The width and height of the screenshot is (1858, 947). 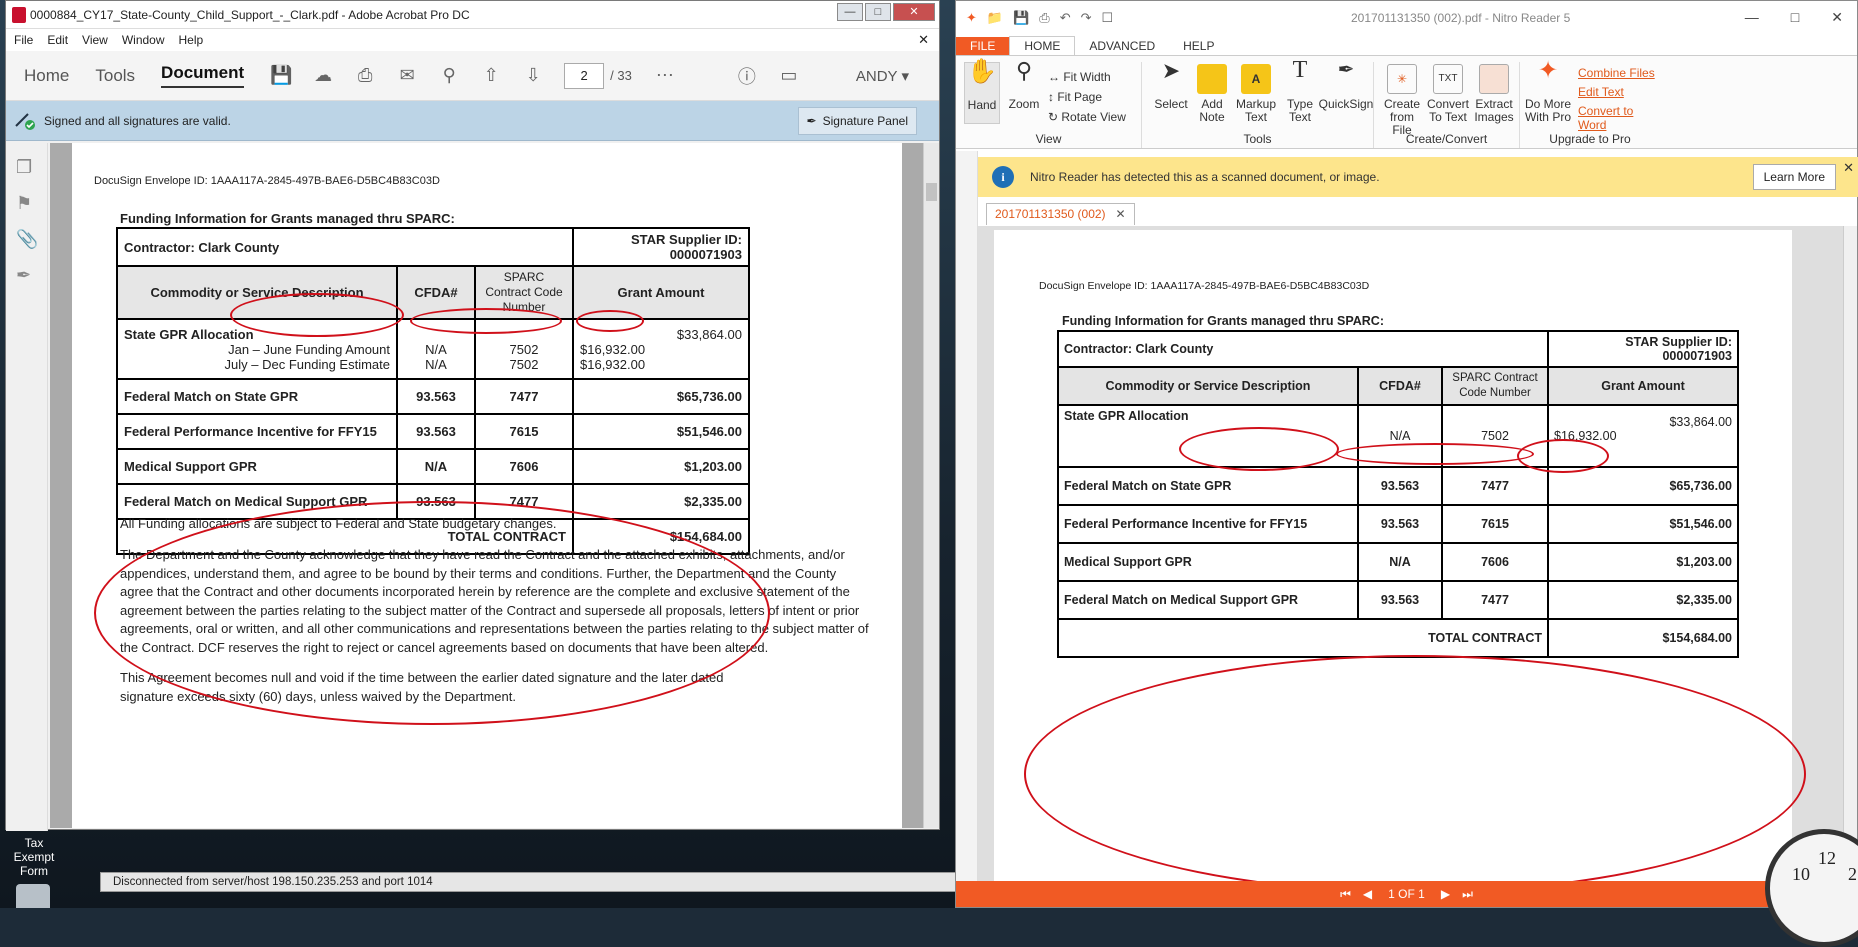 I want to click on hand-icon: ✋, so click(x=982, y=71).